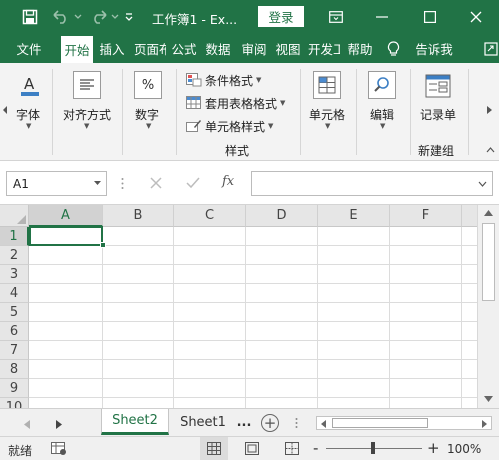 This screenshot has width=499, height=460. What do you see at coordinates (30, 85) in the screenshot?
I see `font-icon: A` at bounding box center [30, 85].